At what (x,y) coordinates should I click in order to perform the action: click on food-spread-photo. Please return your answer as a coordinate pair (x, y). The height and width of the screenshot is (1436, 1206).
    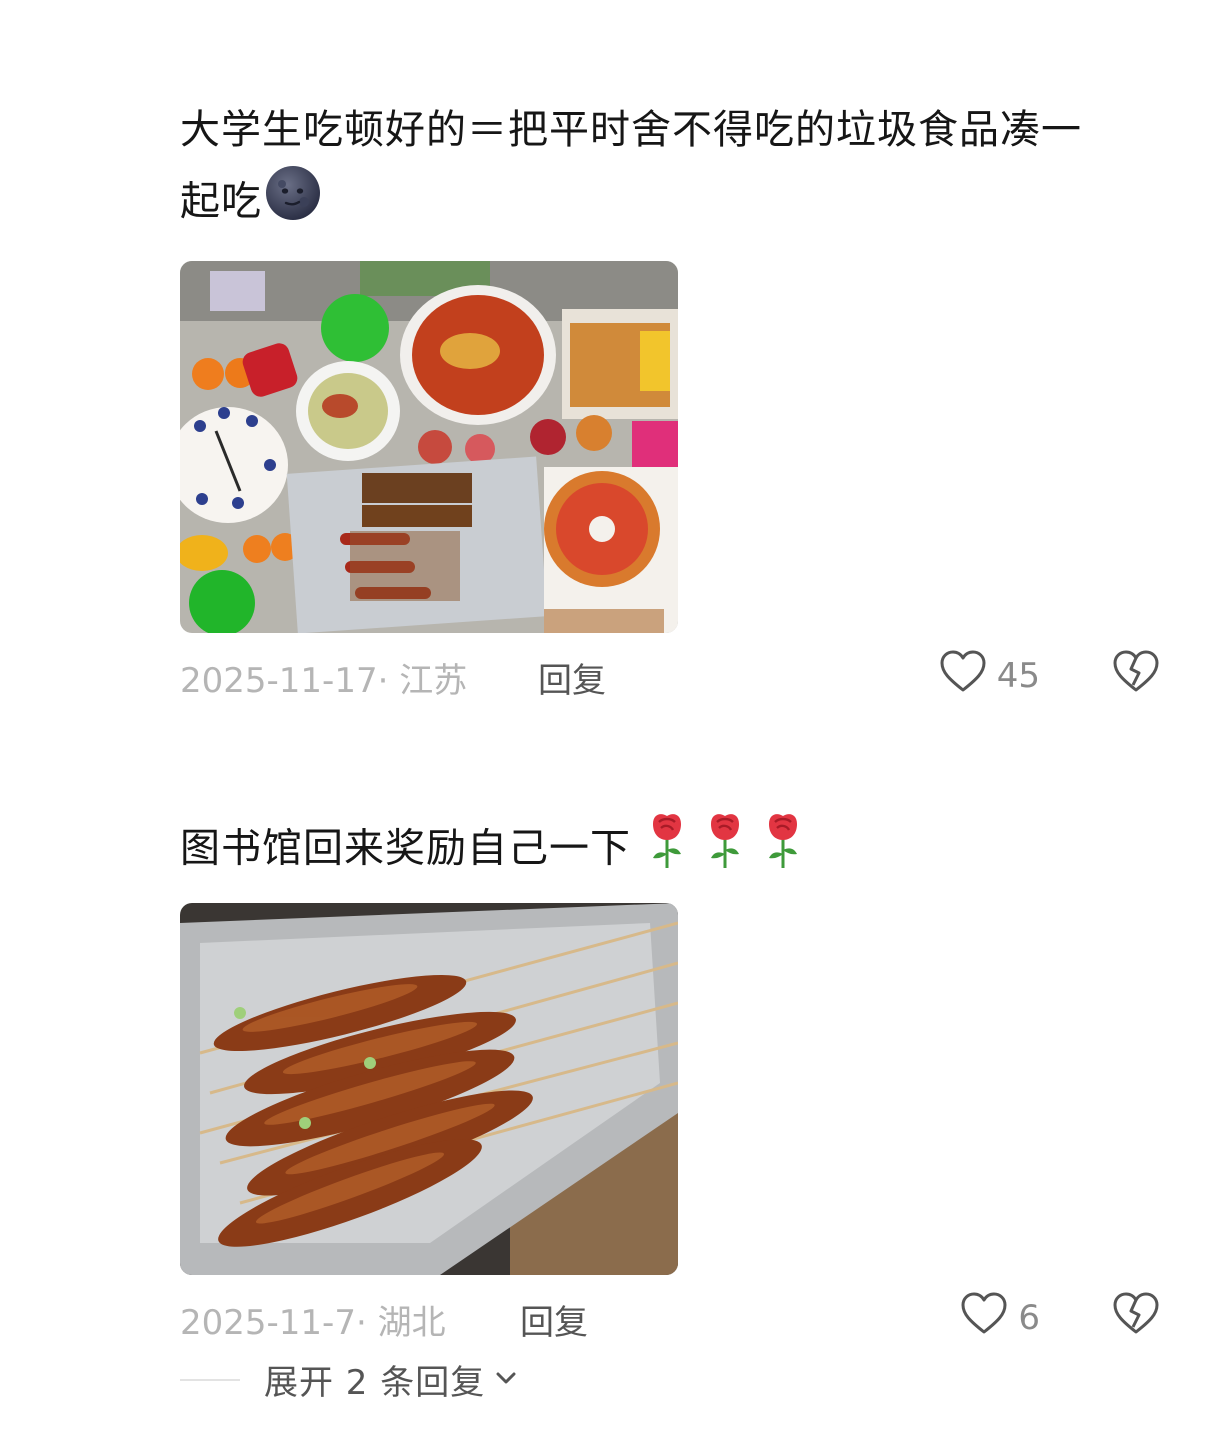
    Looking at the image, I should click on (429, 447).